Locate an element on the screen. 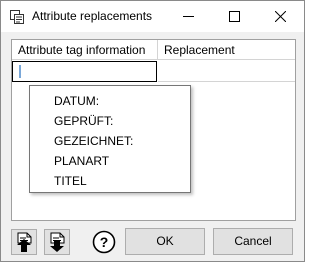 This screenshot has width=320, height=262. minimize-icon is located at coordinates (188, 16).